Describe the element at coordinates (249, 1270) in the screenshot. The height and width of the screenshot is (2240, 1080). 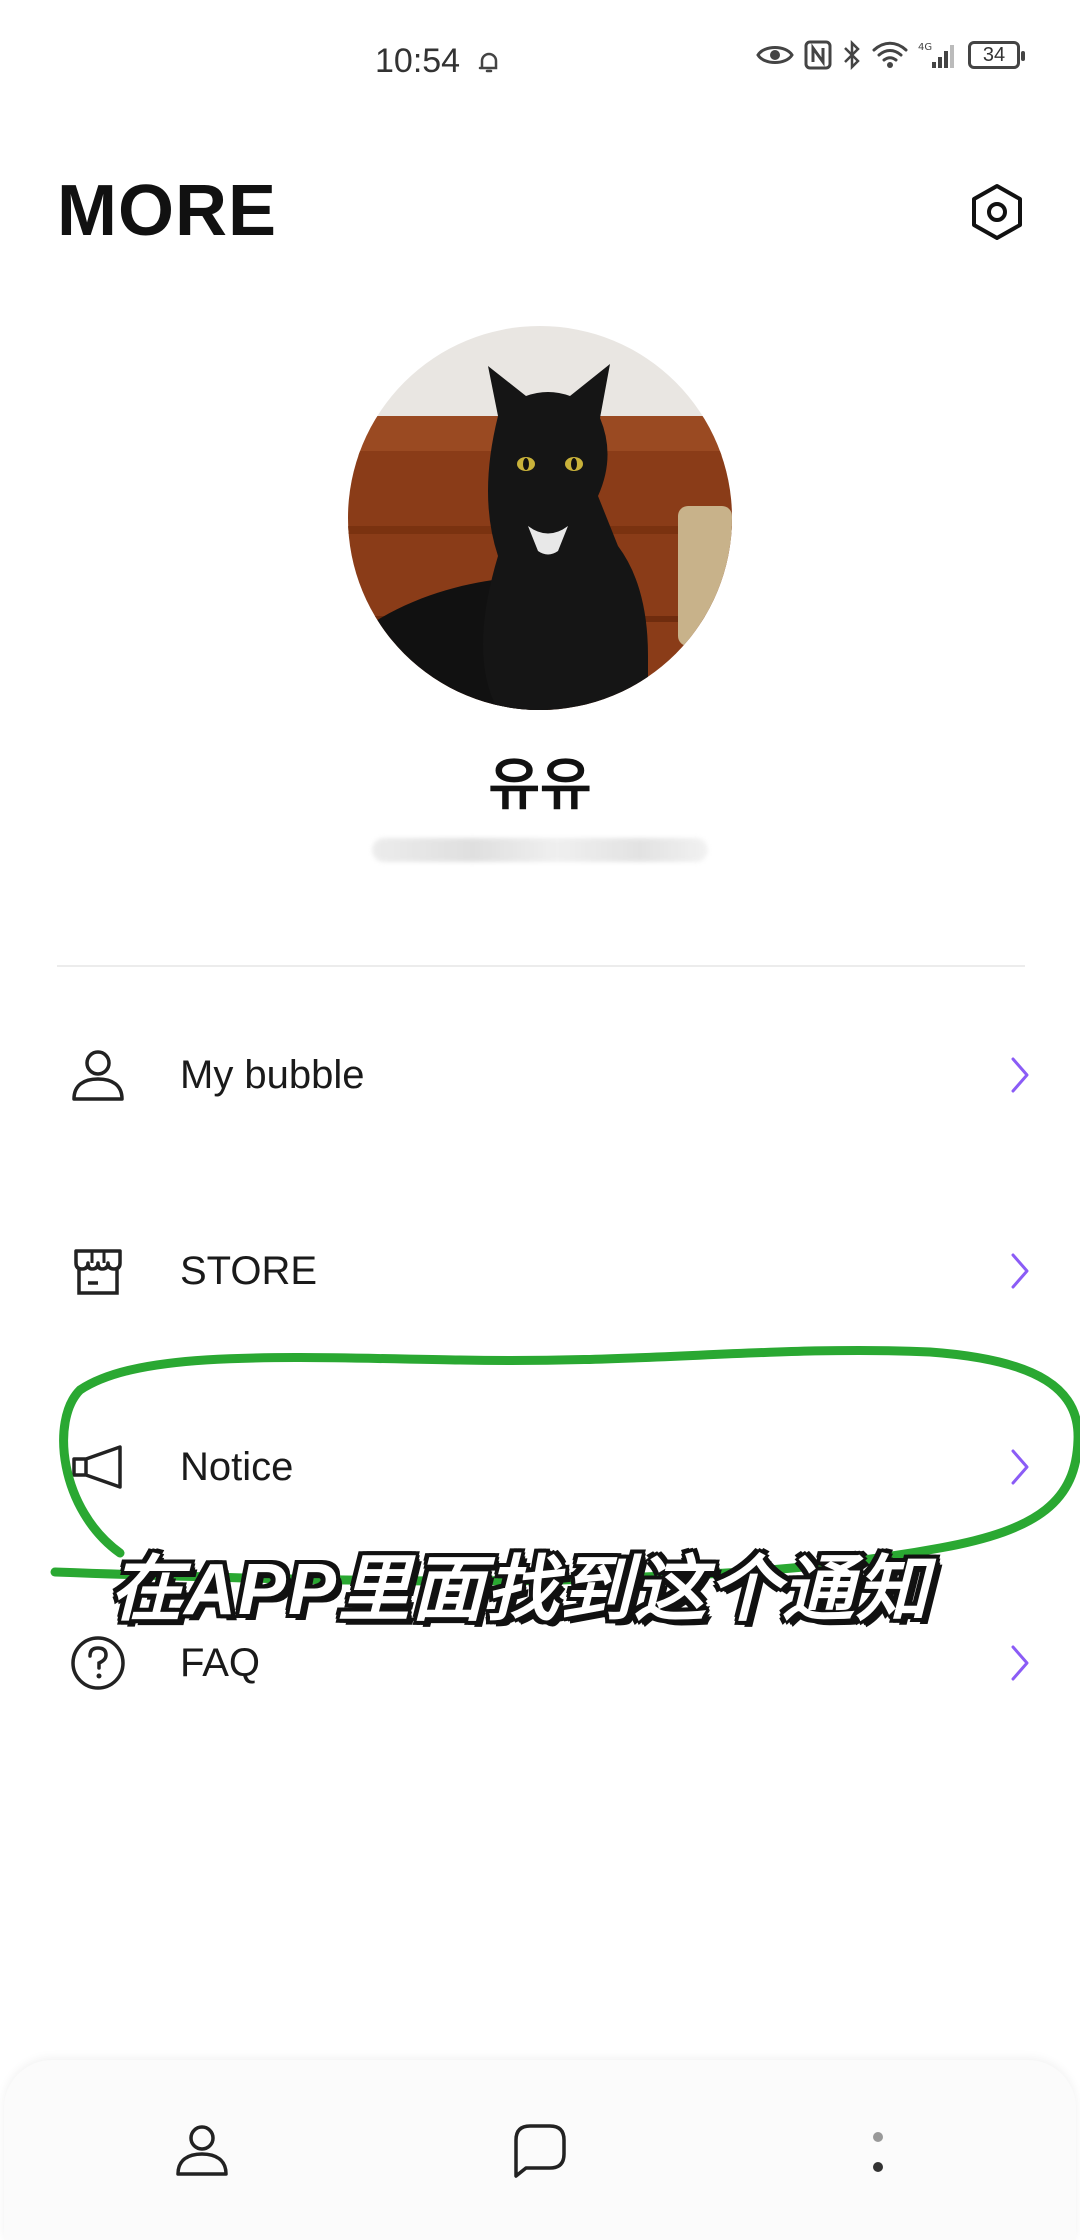
I see `menu-item-label: STORE` at that location.